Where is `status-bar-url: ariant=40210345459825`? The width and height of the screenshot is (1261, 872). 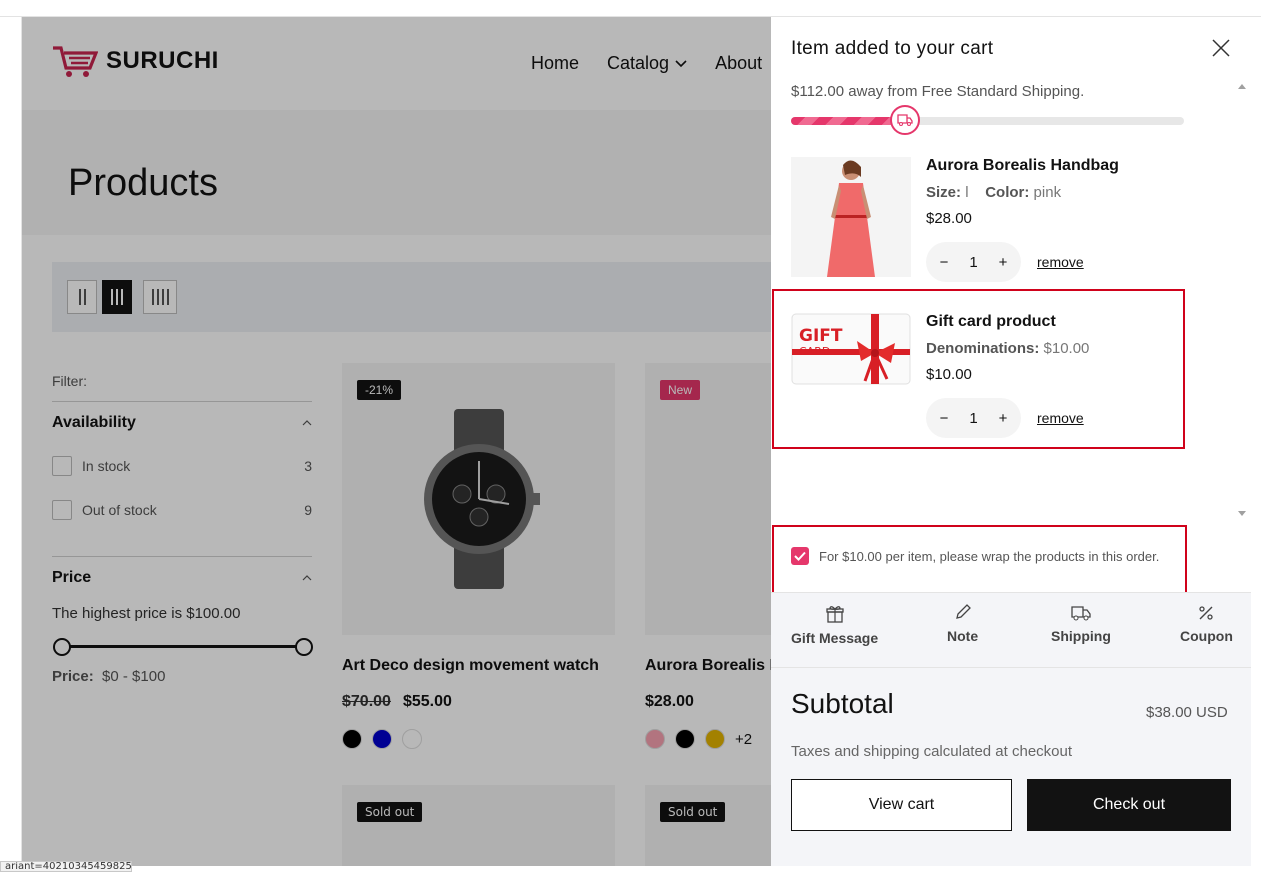
status-bar-url: ariant=40210345459825 is located at coordinates (66, 866).